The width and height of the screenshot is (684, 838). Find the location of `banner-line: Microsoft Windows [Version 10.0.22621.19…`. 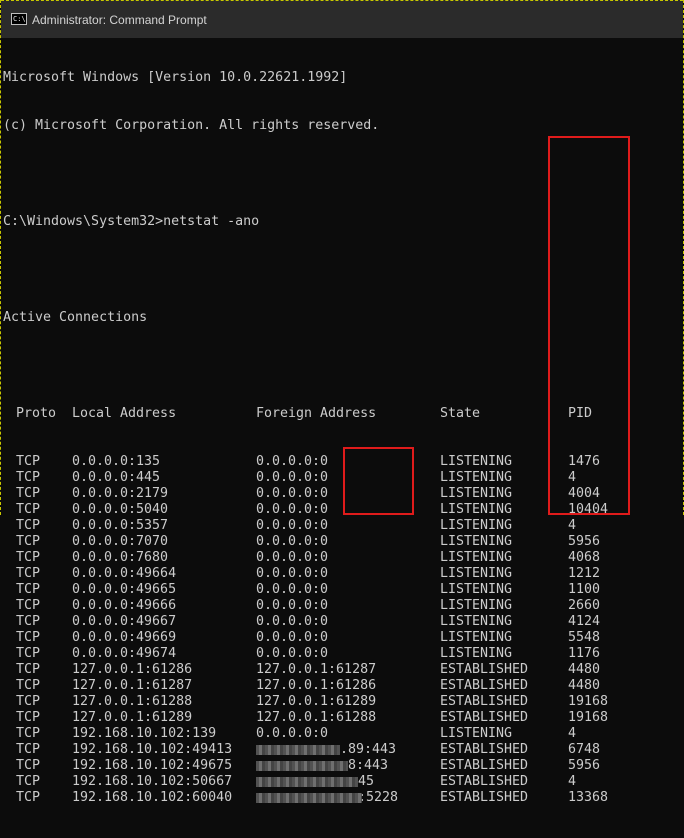

banner-line: Microsoft Windows [Version 10.0.22621.19… is located at coordinates (175, 77).